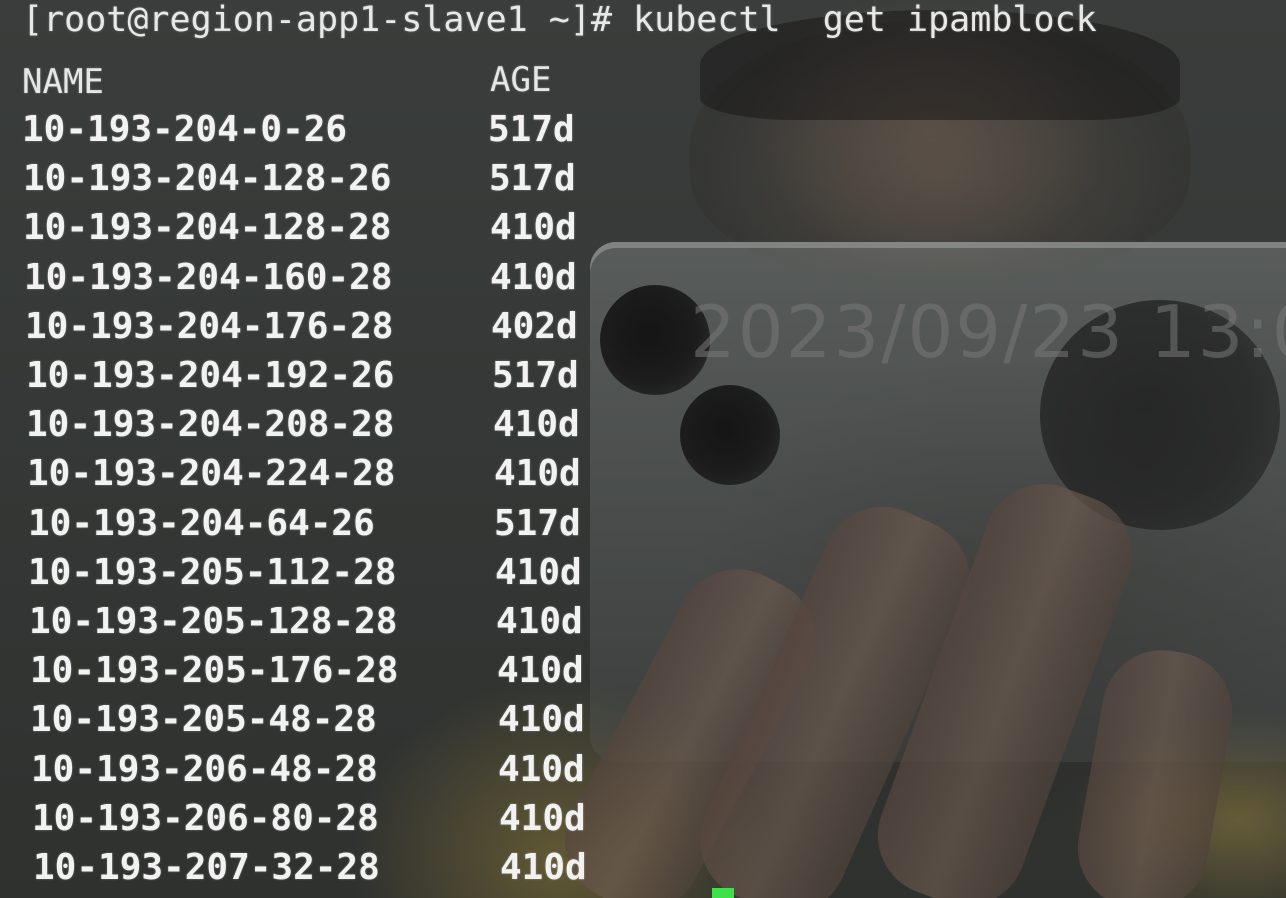 The width and height of the screenshot is (1286, 898). What do you see at coordinates (204, 769) in the screenshot?
I see `table-row-name: 10-193-206-48-28` at bounding box center [204, 769].